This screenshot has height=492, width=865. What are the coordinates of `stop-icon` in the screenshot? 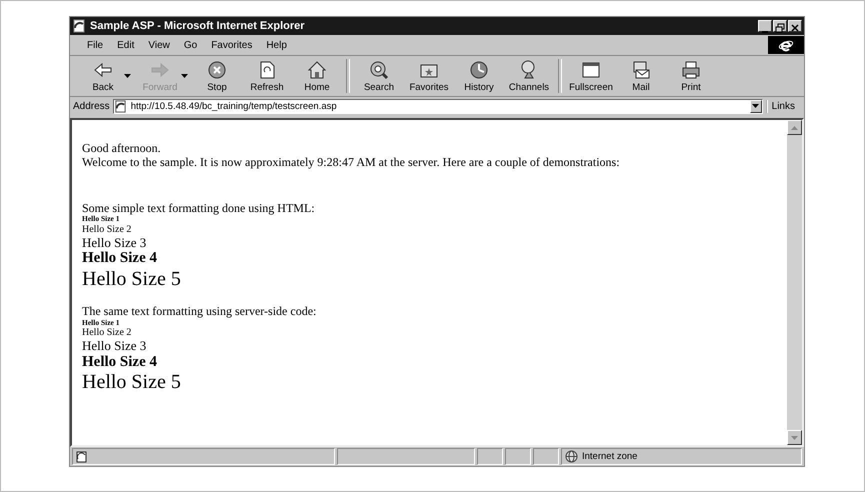 It's located at (217, 70).